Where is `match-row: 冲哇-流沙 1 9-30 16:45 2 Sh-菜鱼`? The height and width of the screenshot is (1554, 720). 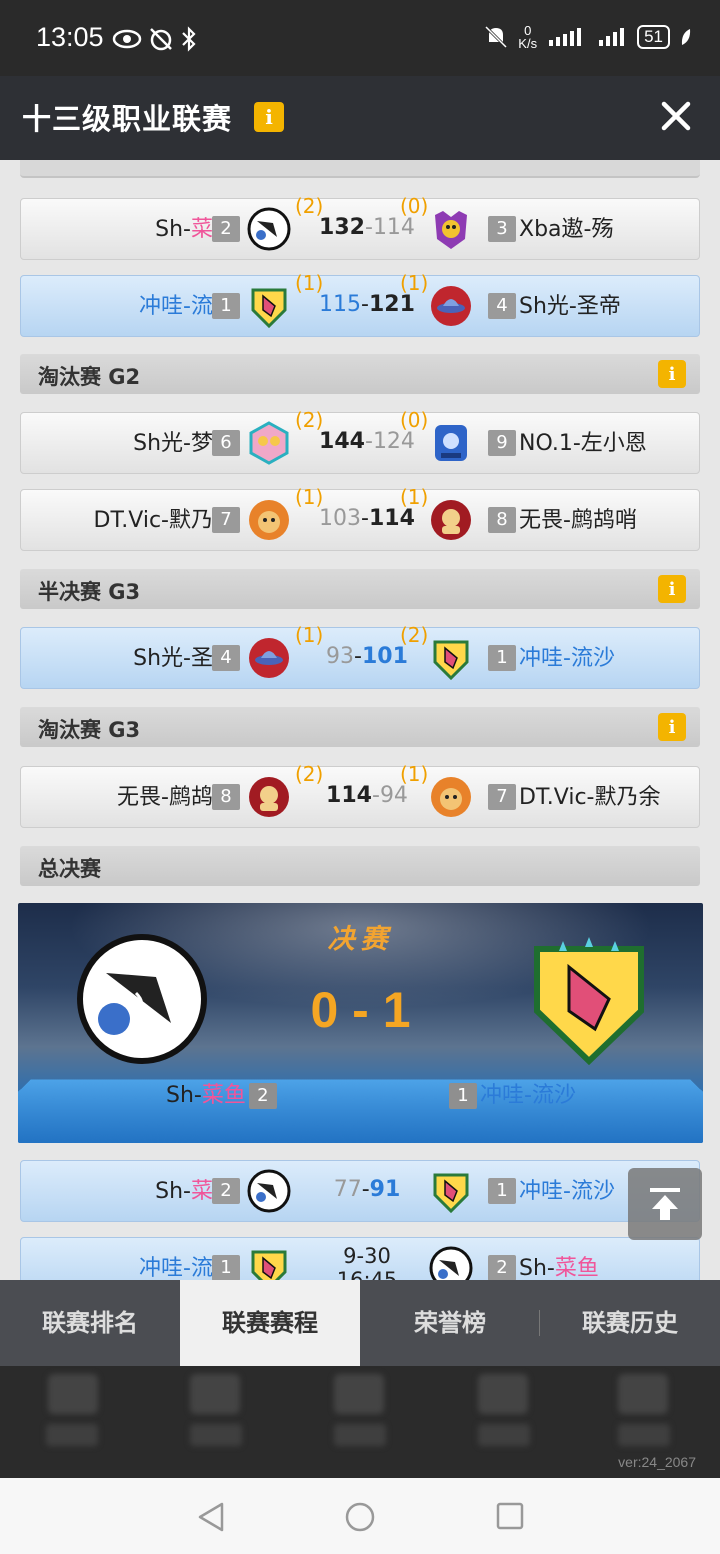
match-row: 冲哇-流沙 1 9-30 16:45 2 Sh-菜鱼 is located at coordinates (360, 1258).